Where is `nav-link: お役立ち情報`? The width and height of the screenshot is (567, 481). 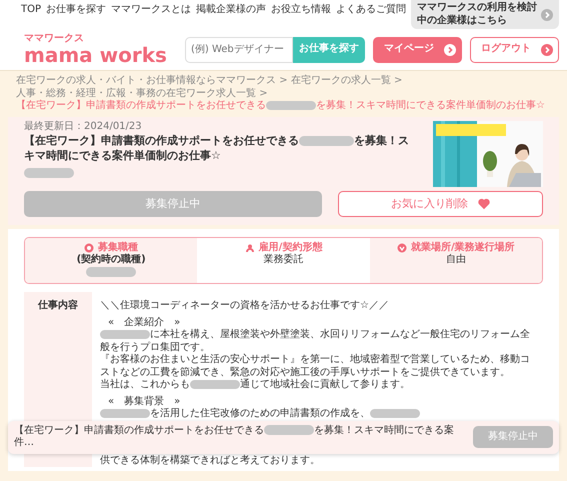 nav-link: お役立ち情報 is located at coordinates (301, 8).